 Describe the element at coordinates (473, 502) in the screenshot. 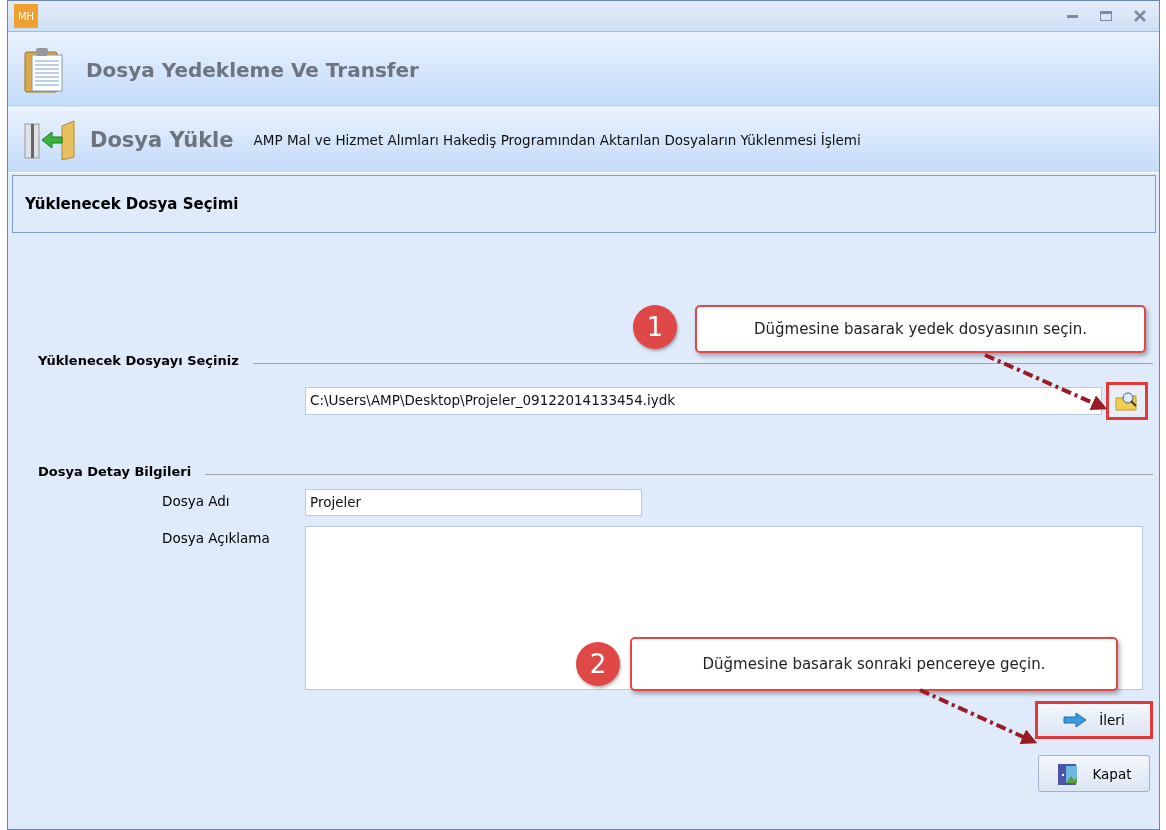

I see `name-field: Projeler` at that location.